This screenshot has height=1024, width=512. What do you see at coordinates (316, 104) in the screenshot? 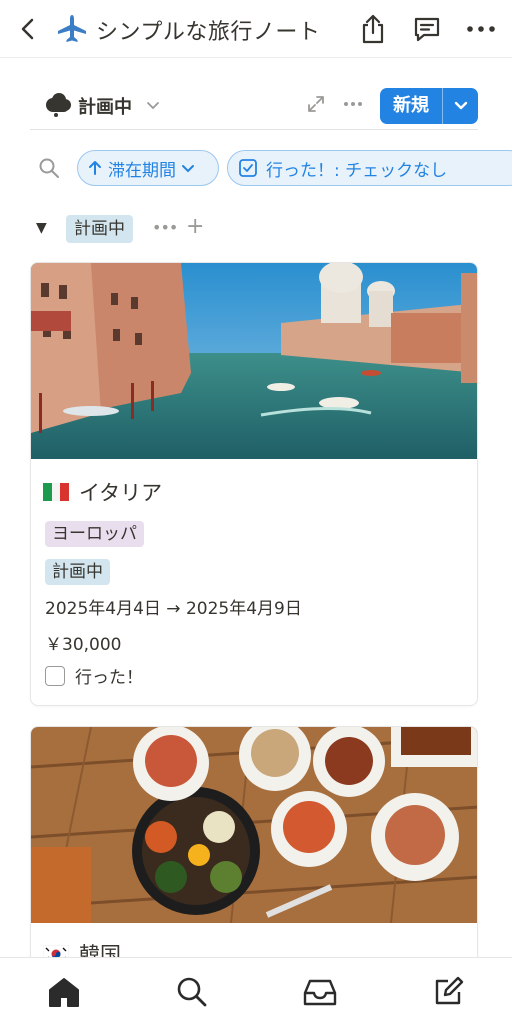
I see `expand-icon` at bounding box center [316, 104].